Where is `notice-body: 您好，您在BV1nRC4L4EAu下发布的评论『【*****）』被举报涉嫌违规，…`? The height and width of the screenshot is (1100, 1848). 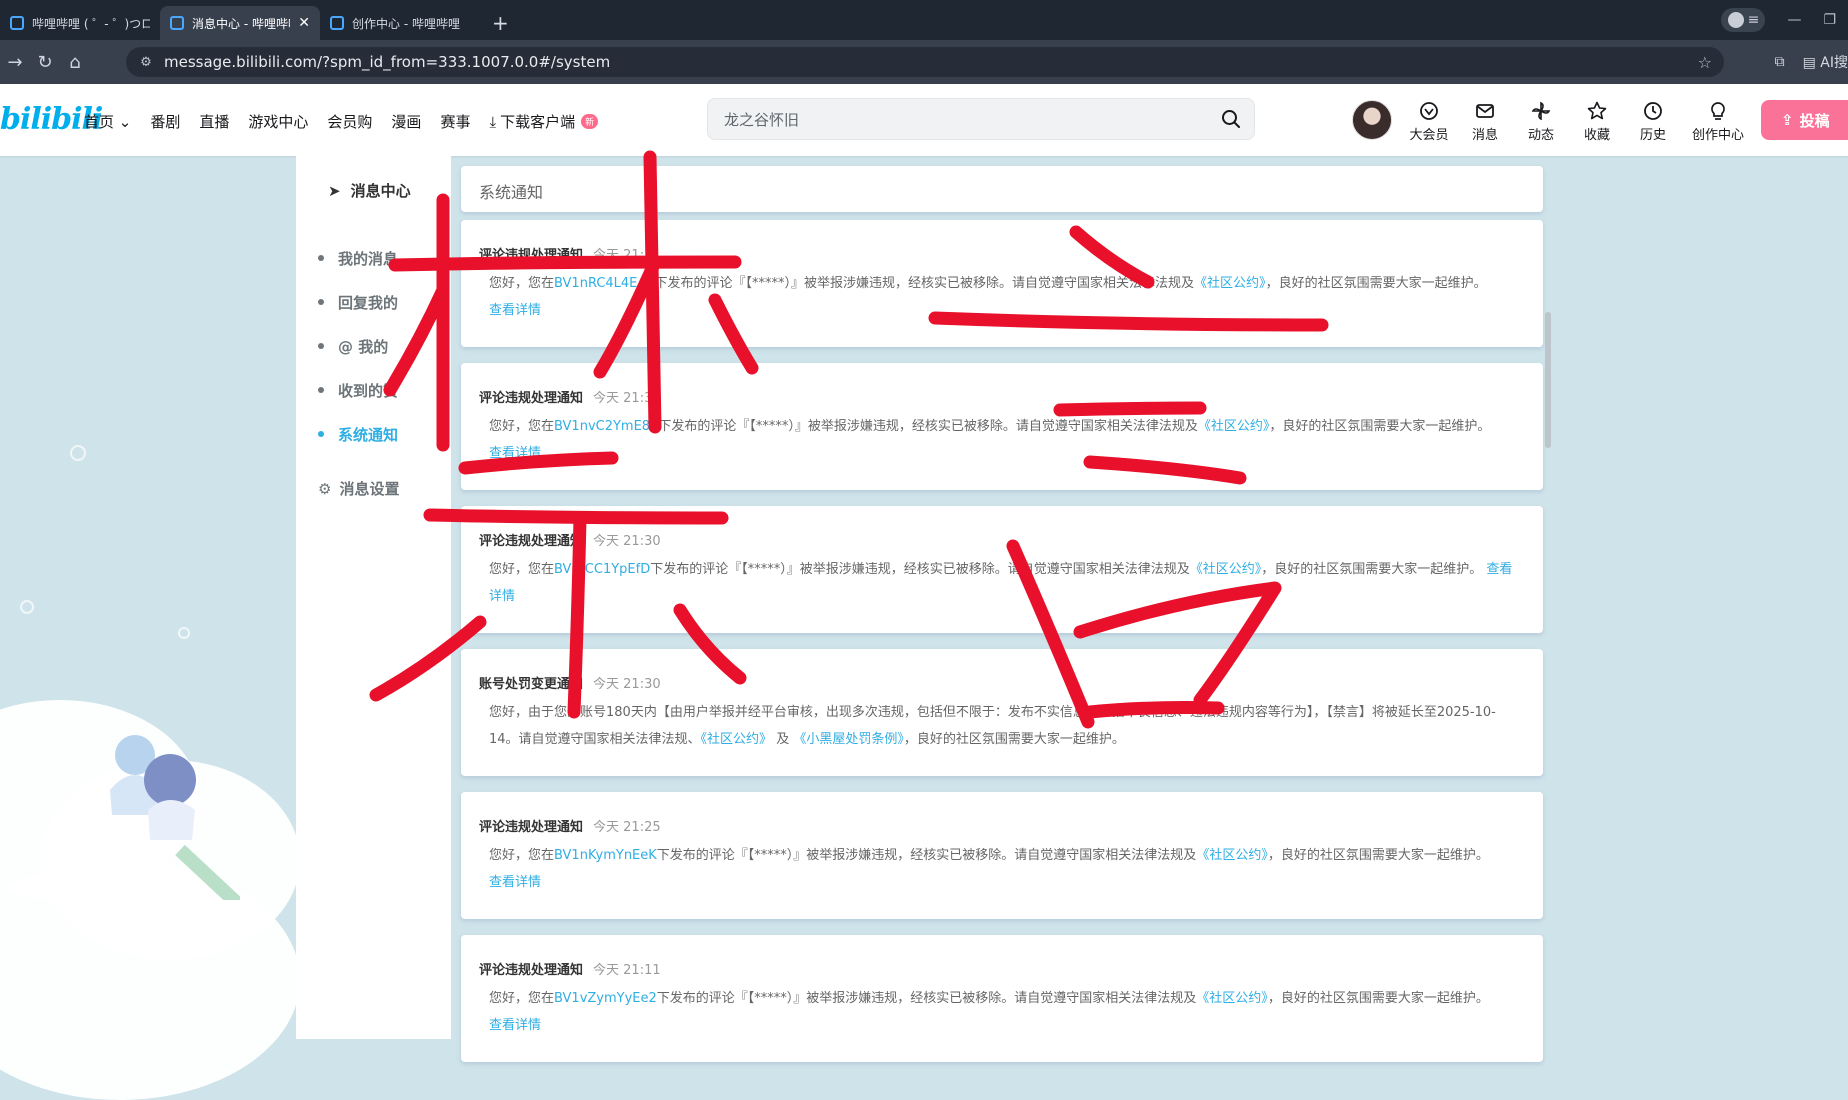
notice-body: 您好，您在BV1nRC4L4EAu下发布的评论『【*****）』被举报涉嫌违规，… is located at coordinates (1002, 297).